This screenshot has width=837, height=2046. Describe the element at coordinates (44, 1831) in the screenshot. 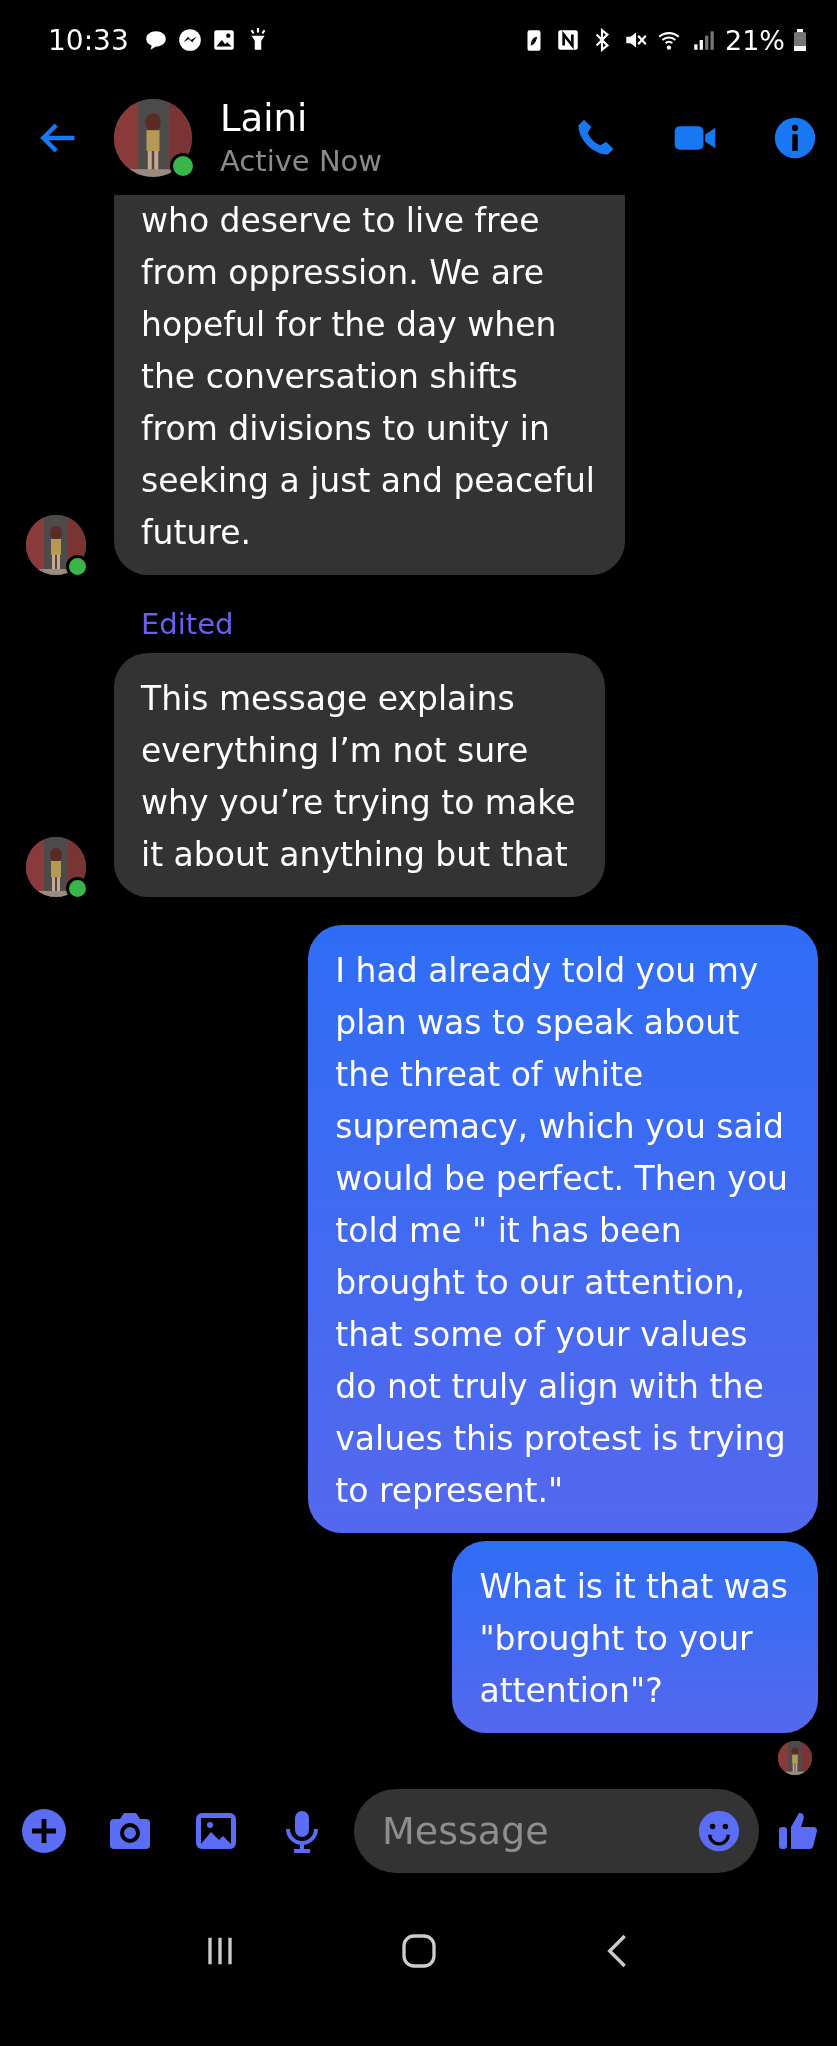

I see `plus-icon` at that location.